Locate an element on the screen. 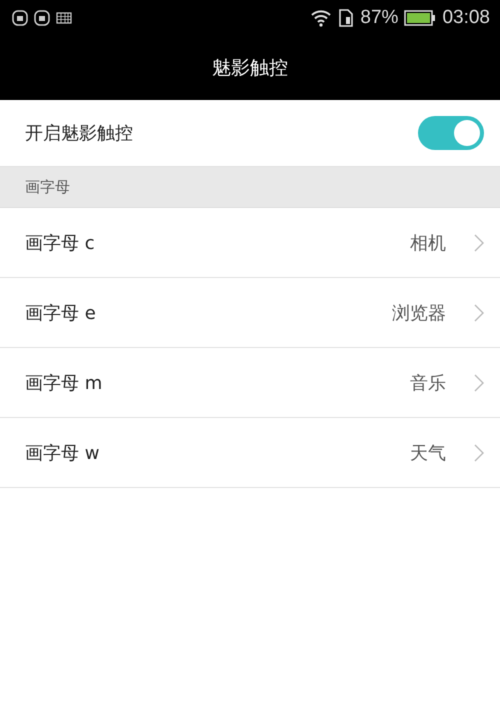 The height and width of the screenshot is (711, 500). list-item: 画字母 c 相机 is located at coordinates (250, 243).